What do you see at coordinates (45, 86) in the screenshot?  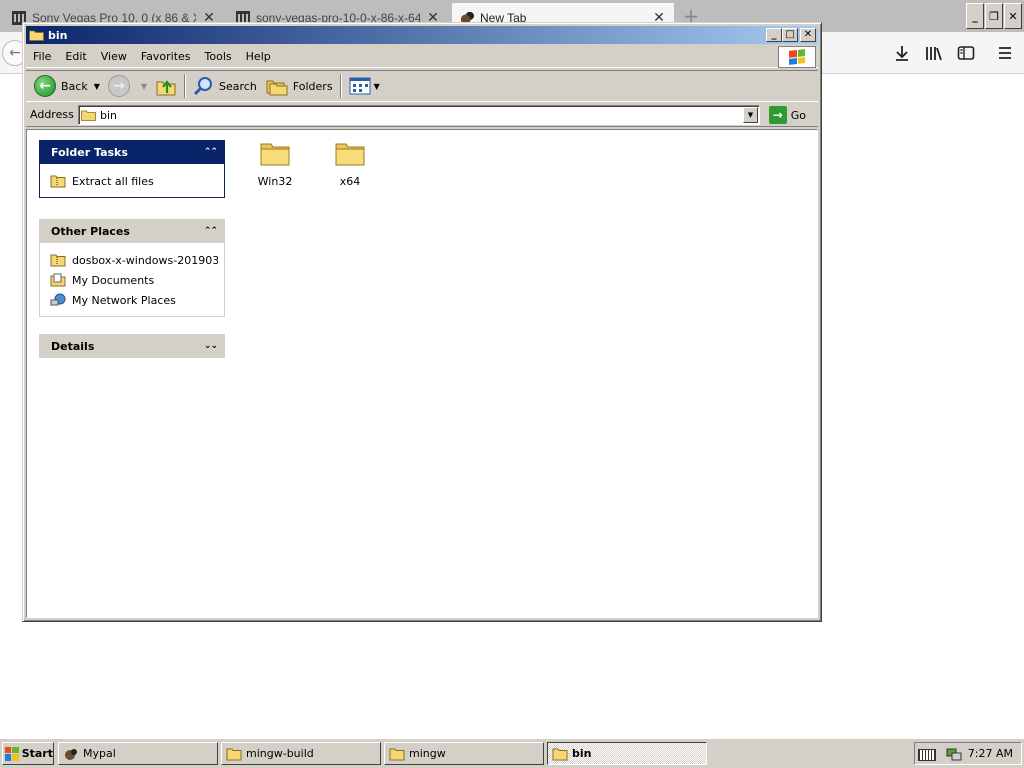 I see `back-arrow-icon: ←` at bounding box center [45, 86].